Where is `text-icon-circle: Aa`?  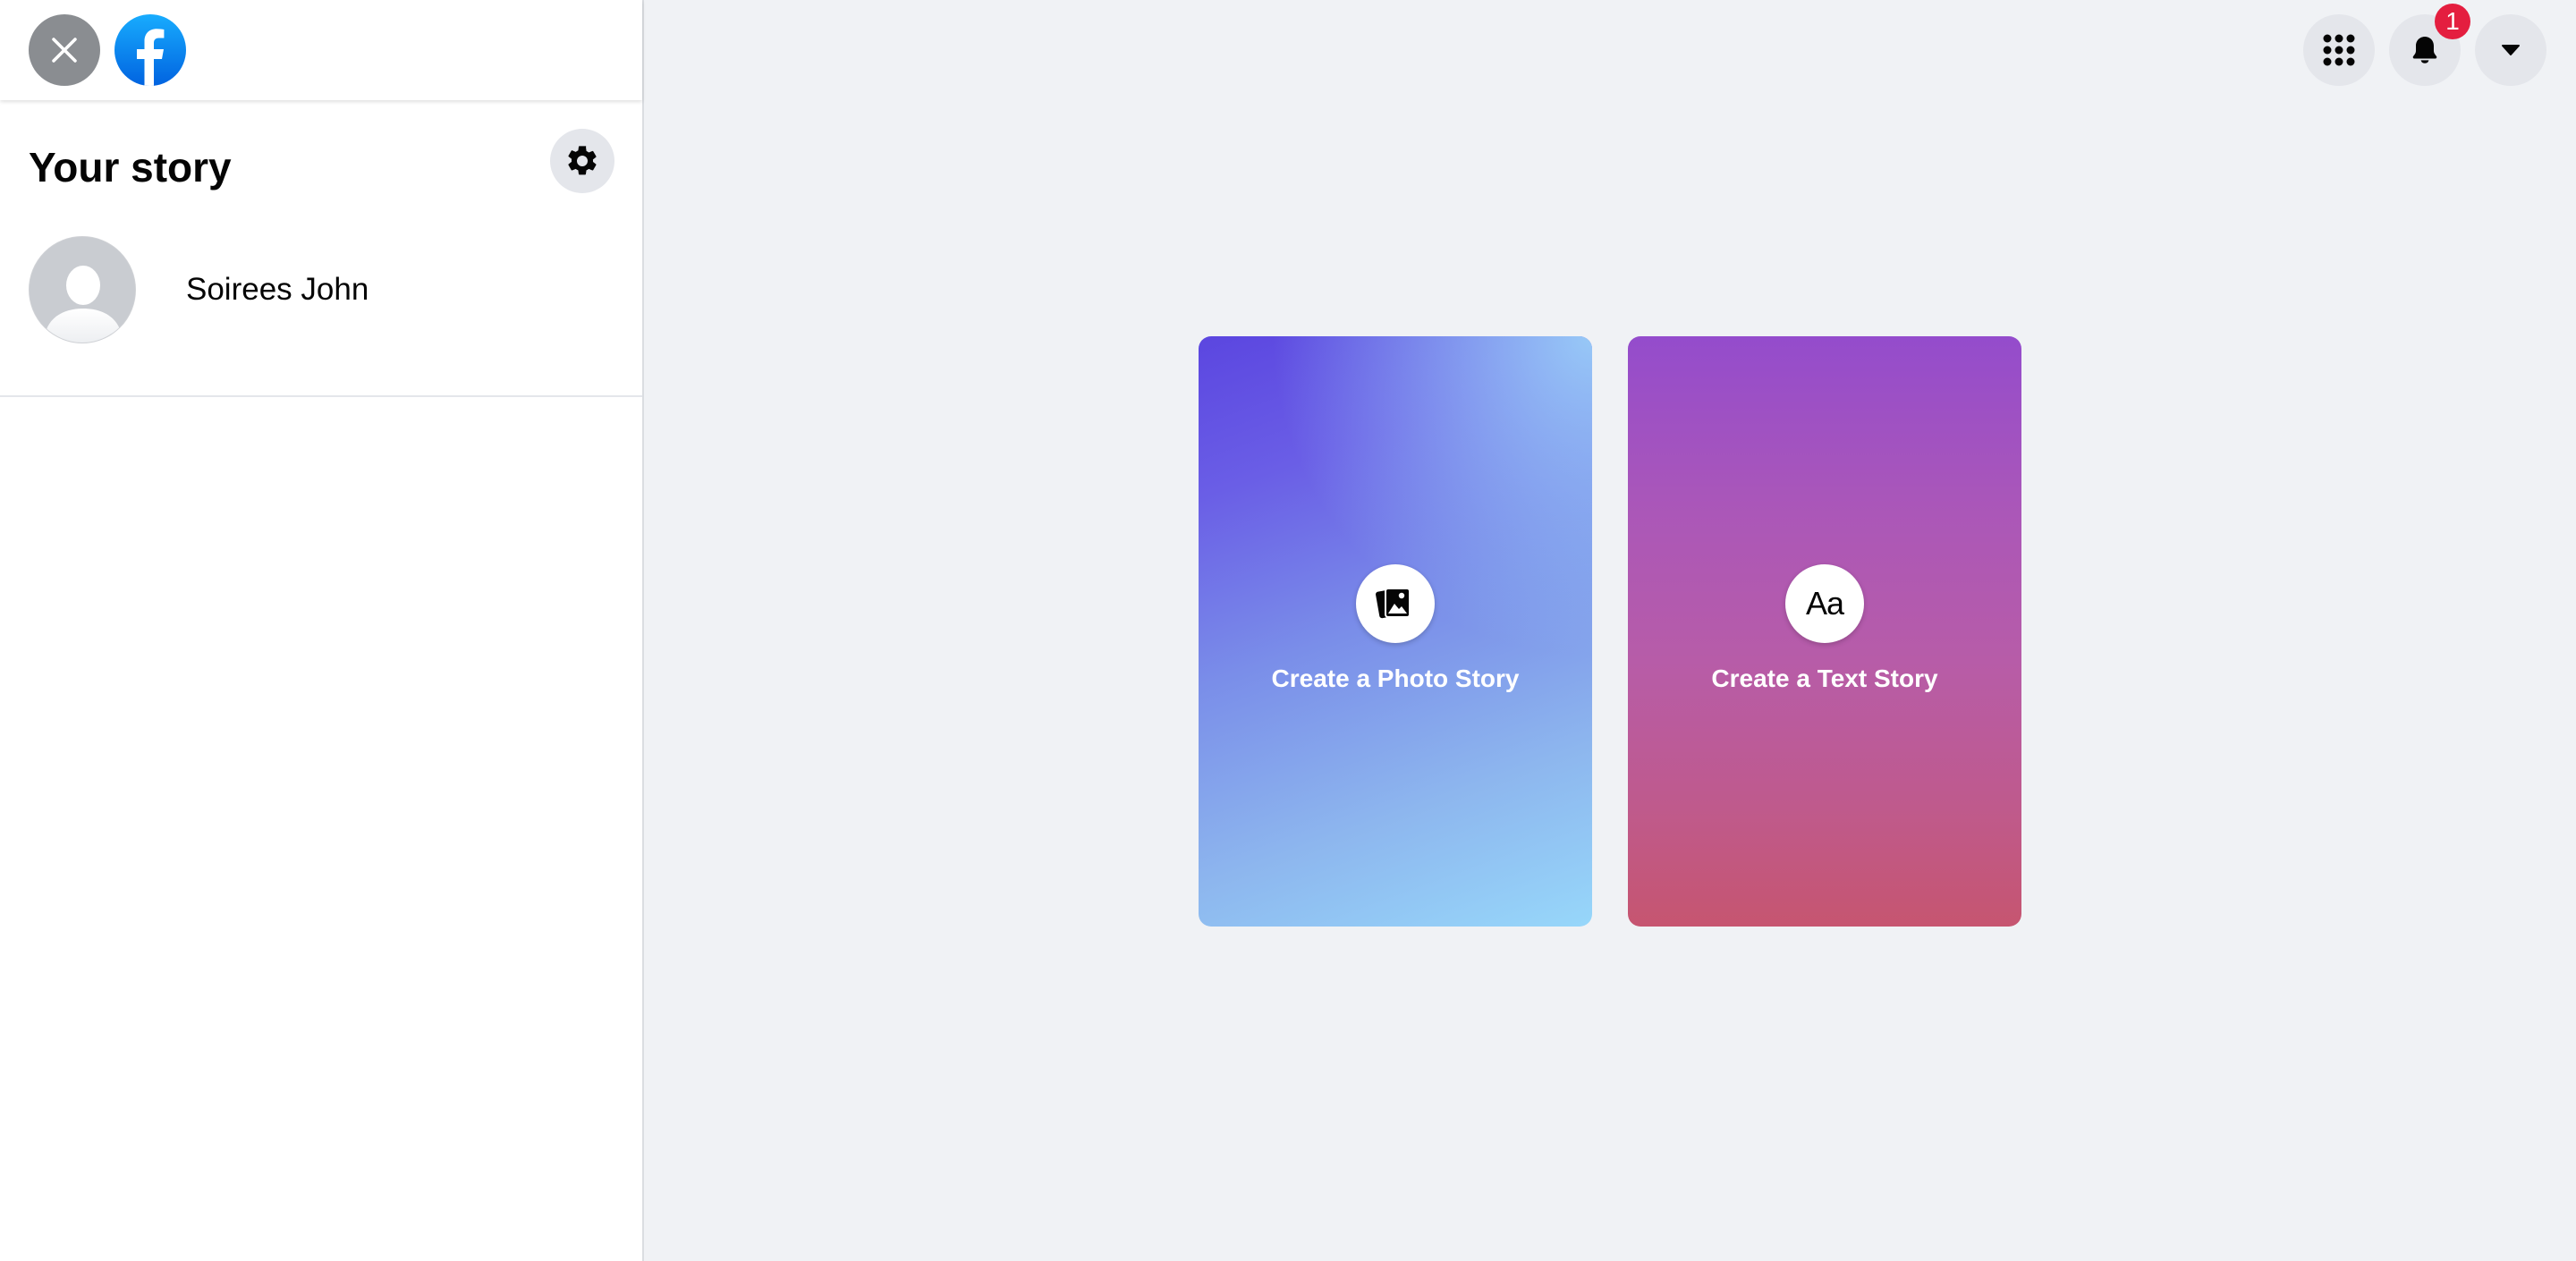
text-icon-circle: Aa is located at coordinates (1824, 604).